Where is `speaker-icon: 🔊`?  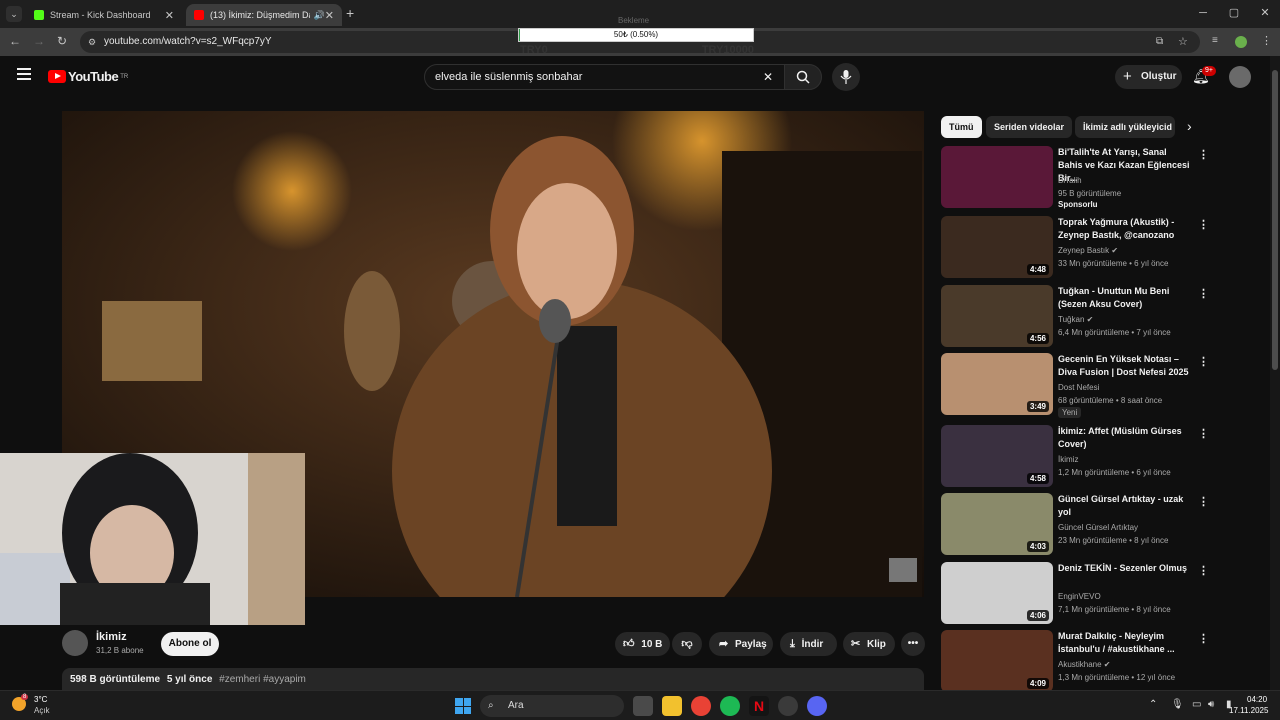
speaker-icon: 🔊 is located at coordinates (319, 15).